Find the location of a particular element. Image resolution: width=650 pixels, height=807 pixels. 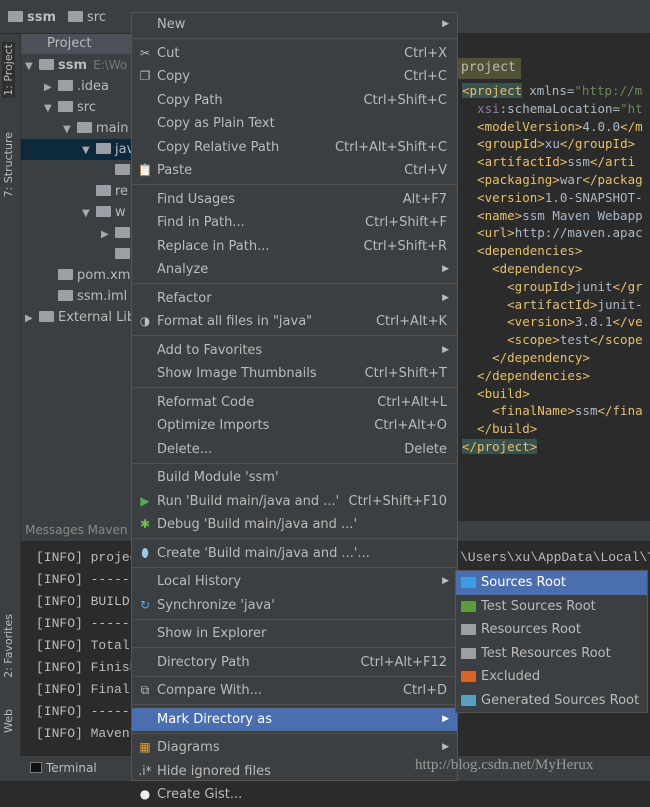

code-token: </ve is located at coordinates (627, 322).